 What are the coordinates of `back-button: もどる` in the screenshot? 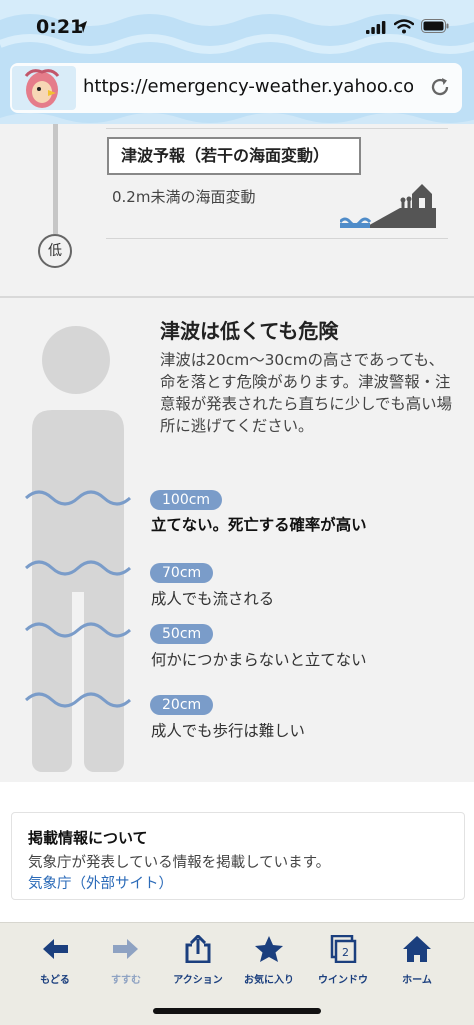 It's located at (55, 960).